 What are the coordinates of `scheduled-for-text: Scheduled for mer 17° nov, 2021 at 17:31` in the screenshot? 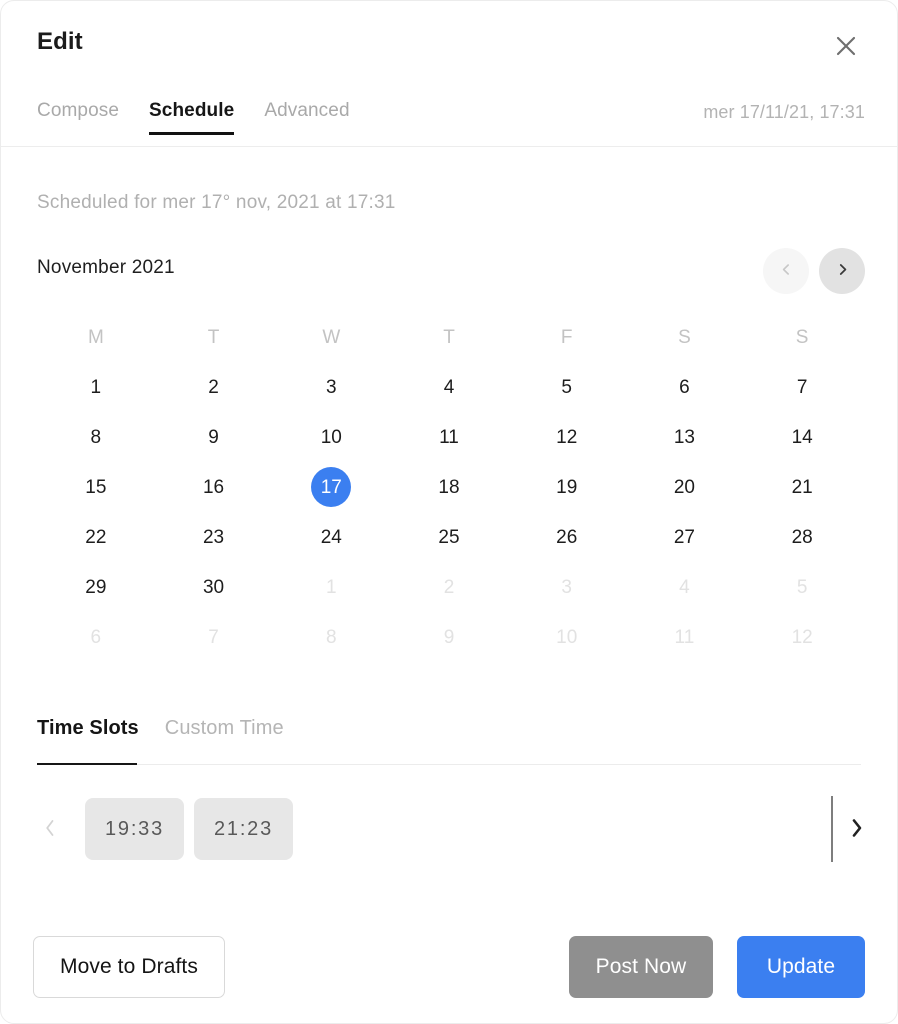 It's located at (216, 202).